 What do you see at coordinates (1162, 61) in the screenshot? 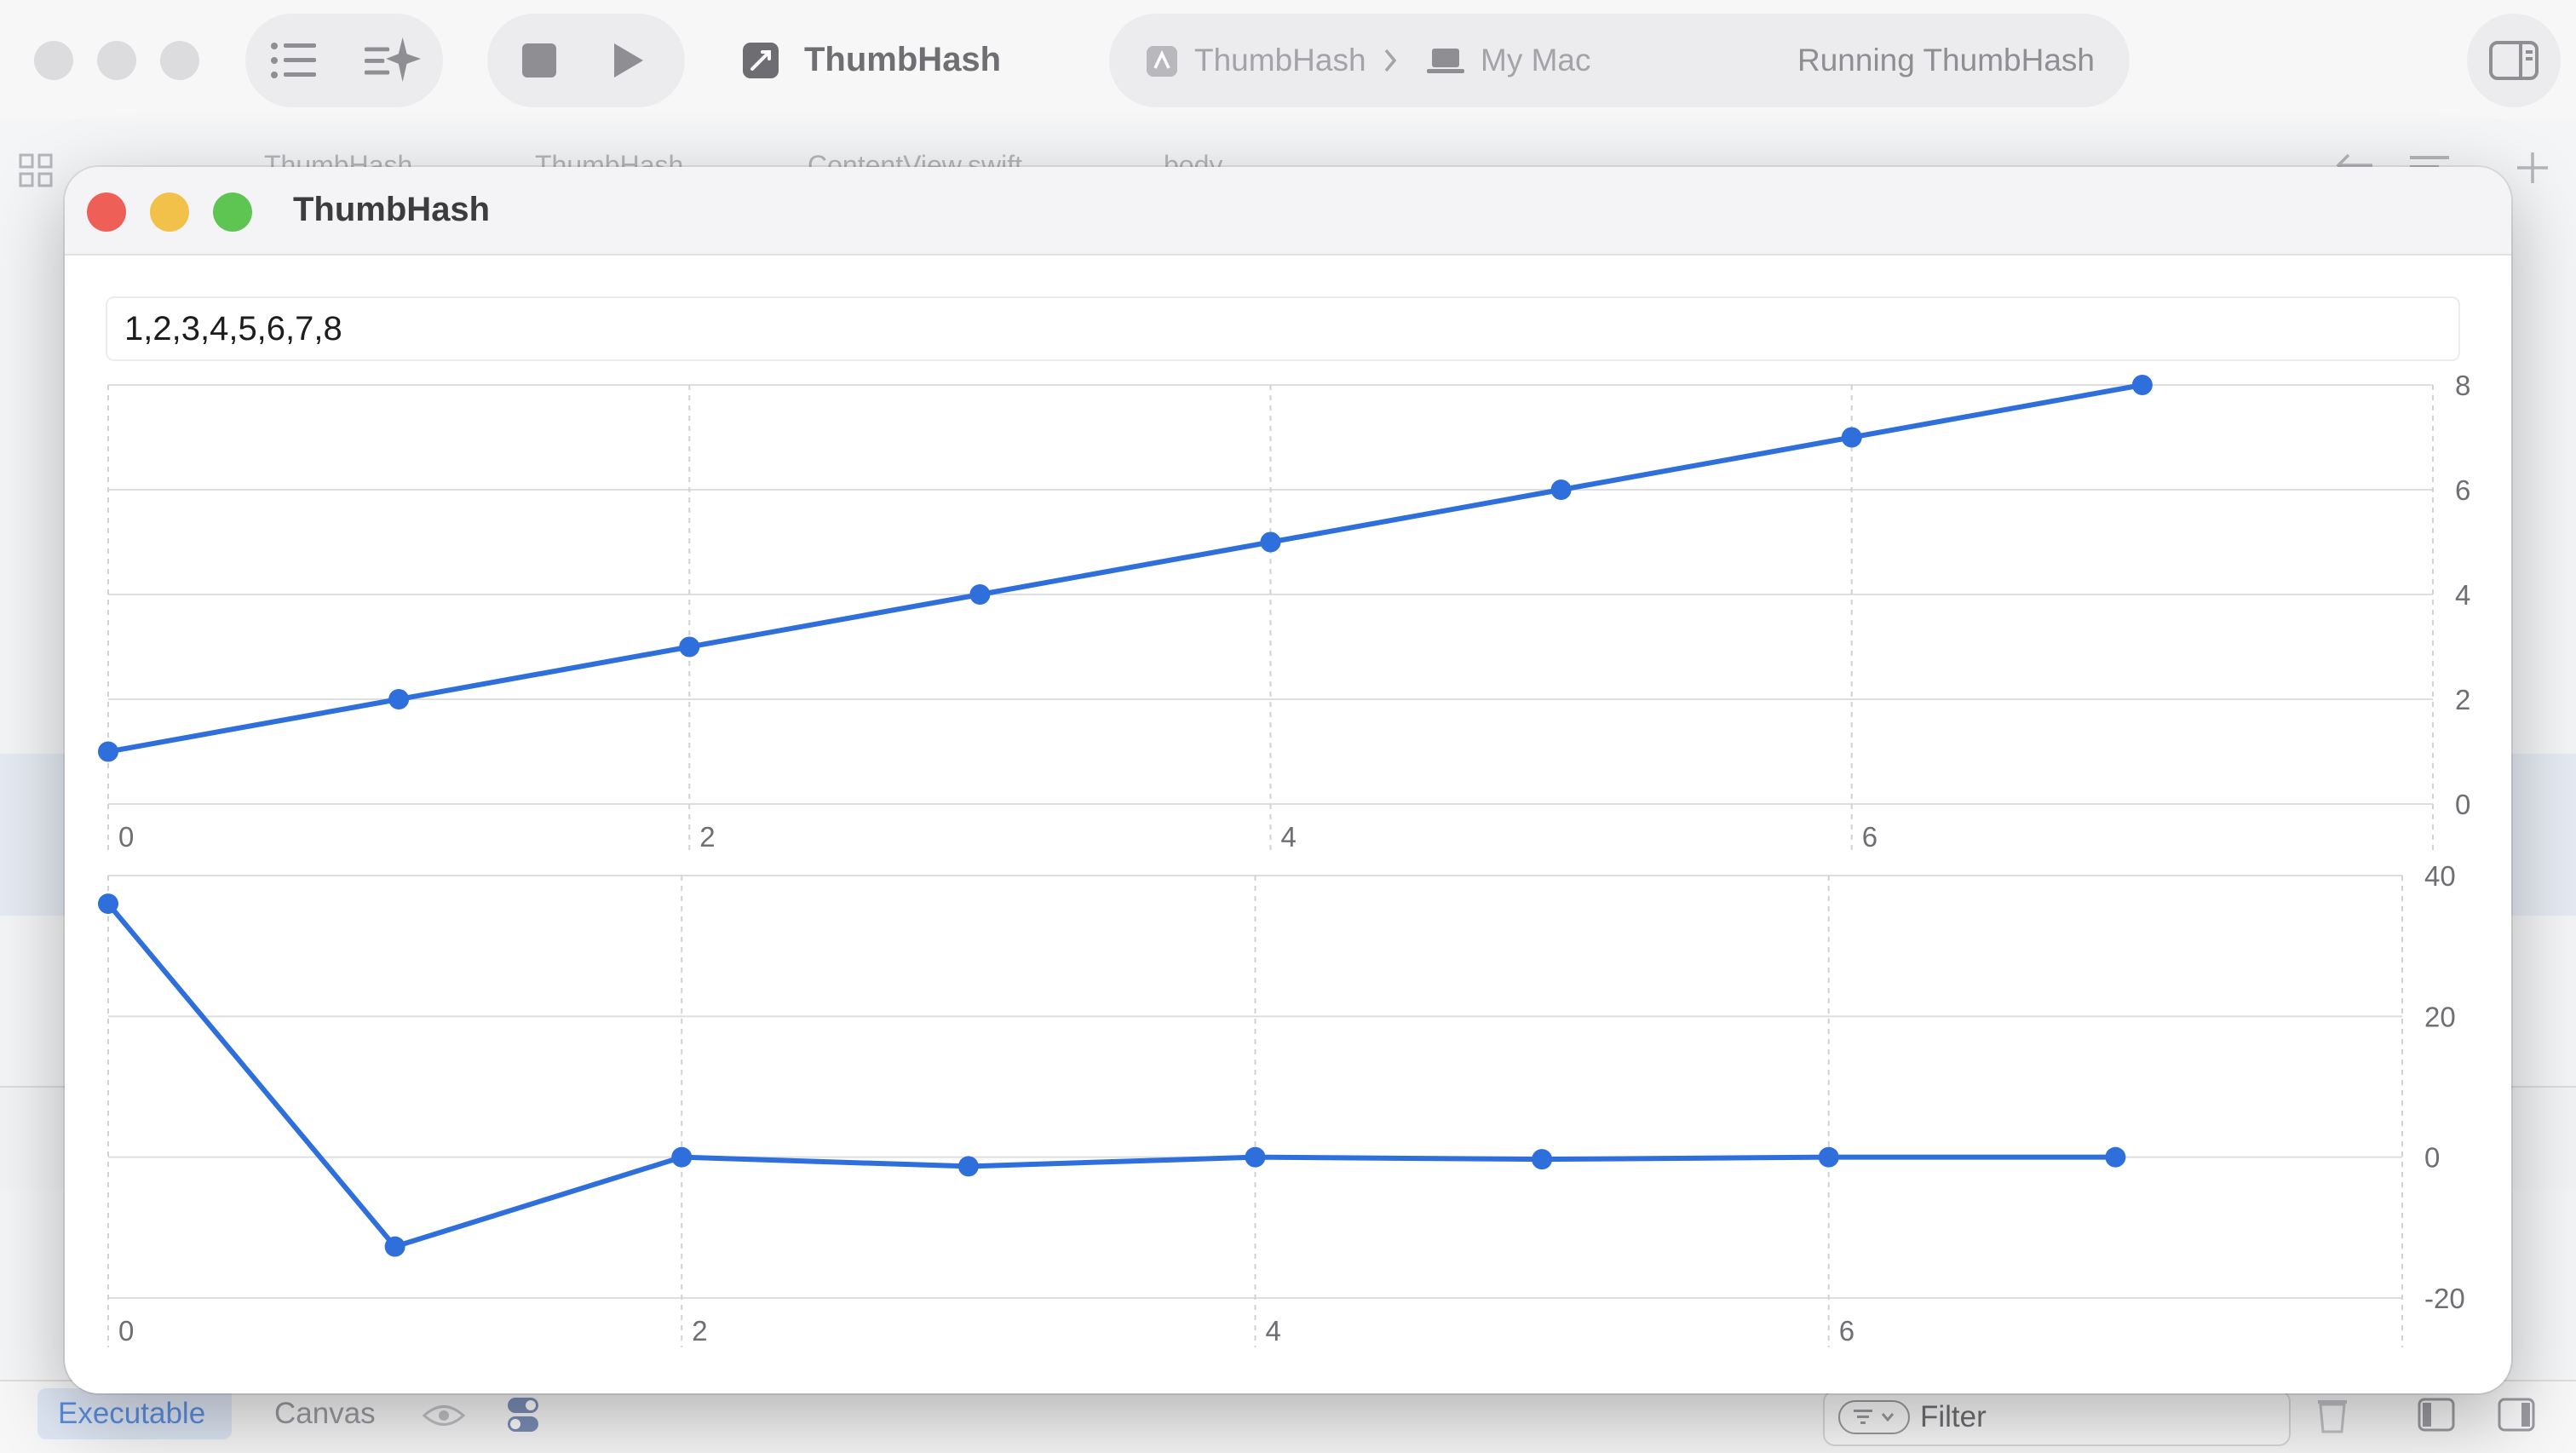
I see `target-app-icon` at bounding box center [1162, 61].